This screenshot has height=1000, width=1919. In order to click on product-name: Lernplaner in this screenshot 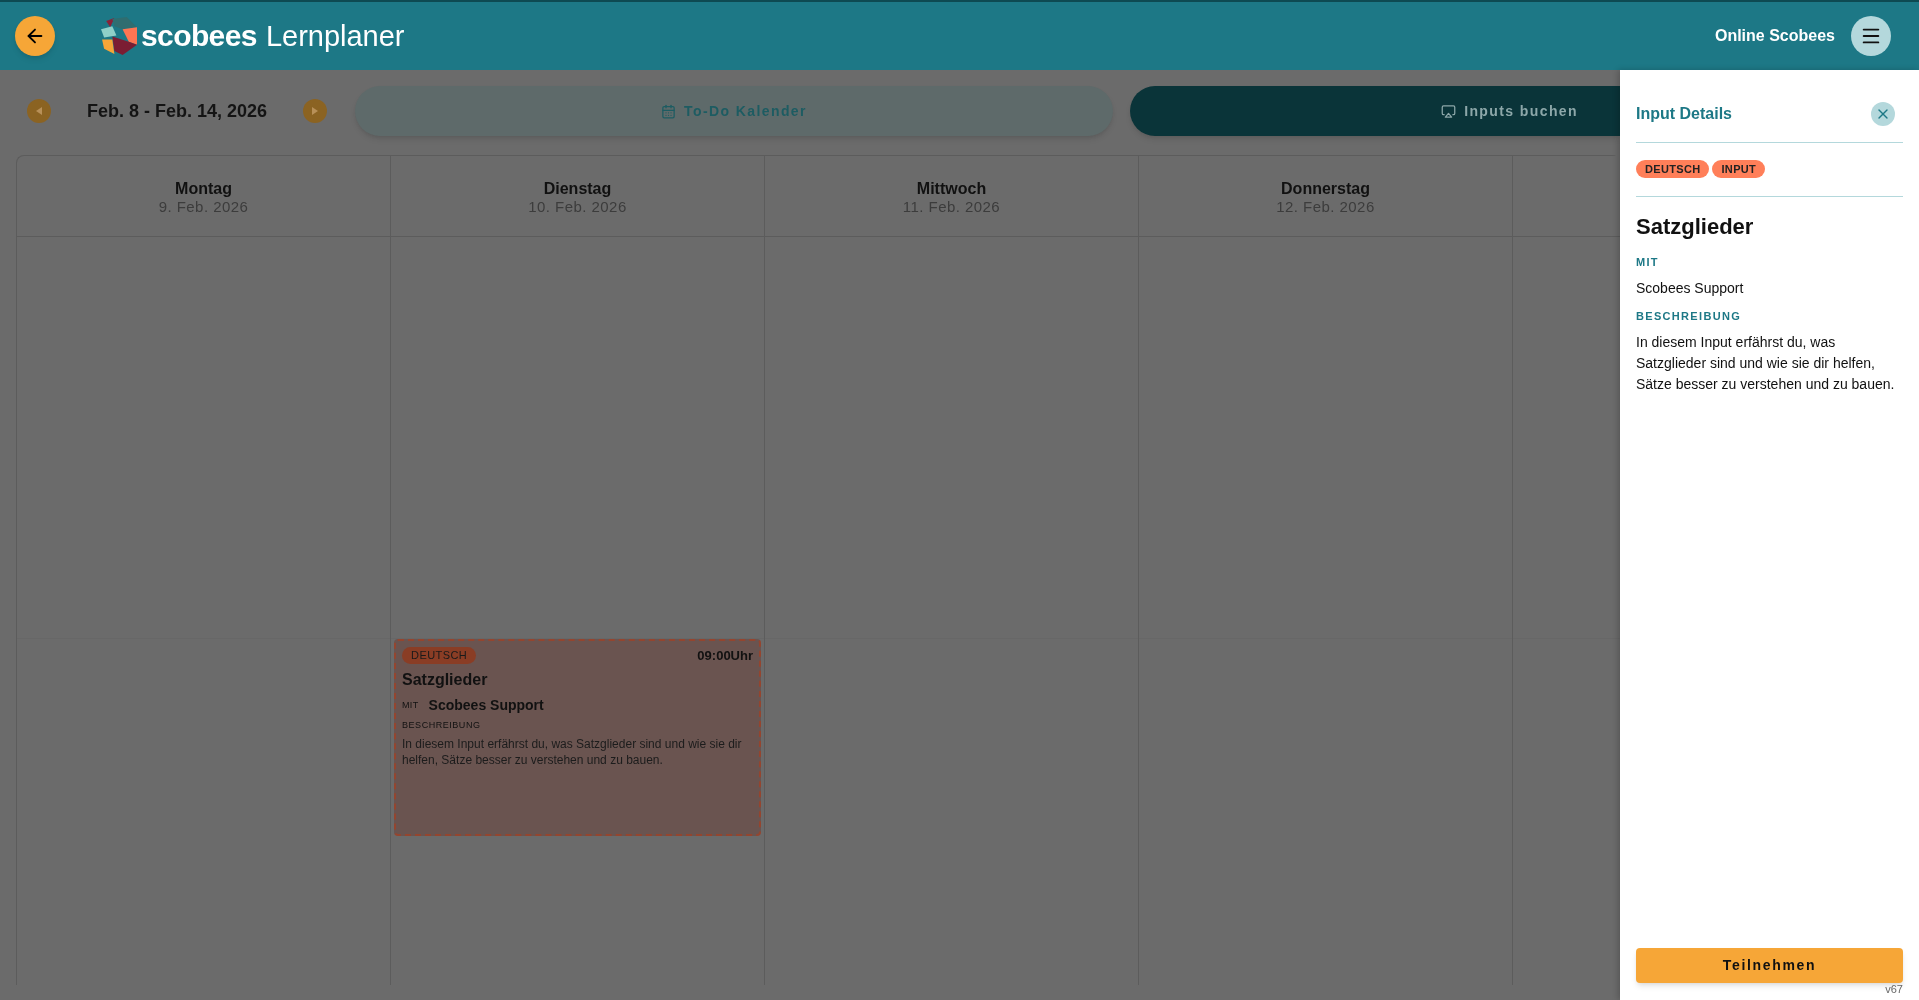, I will do `click(335, 36)`.